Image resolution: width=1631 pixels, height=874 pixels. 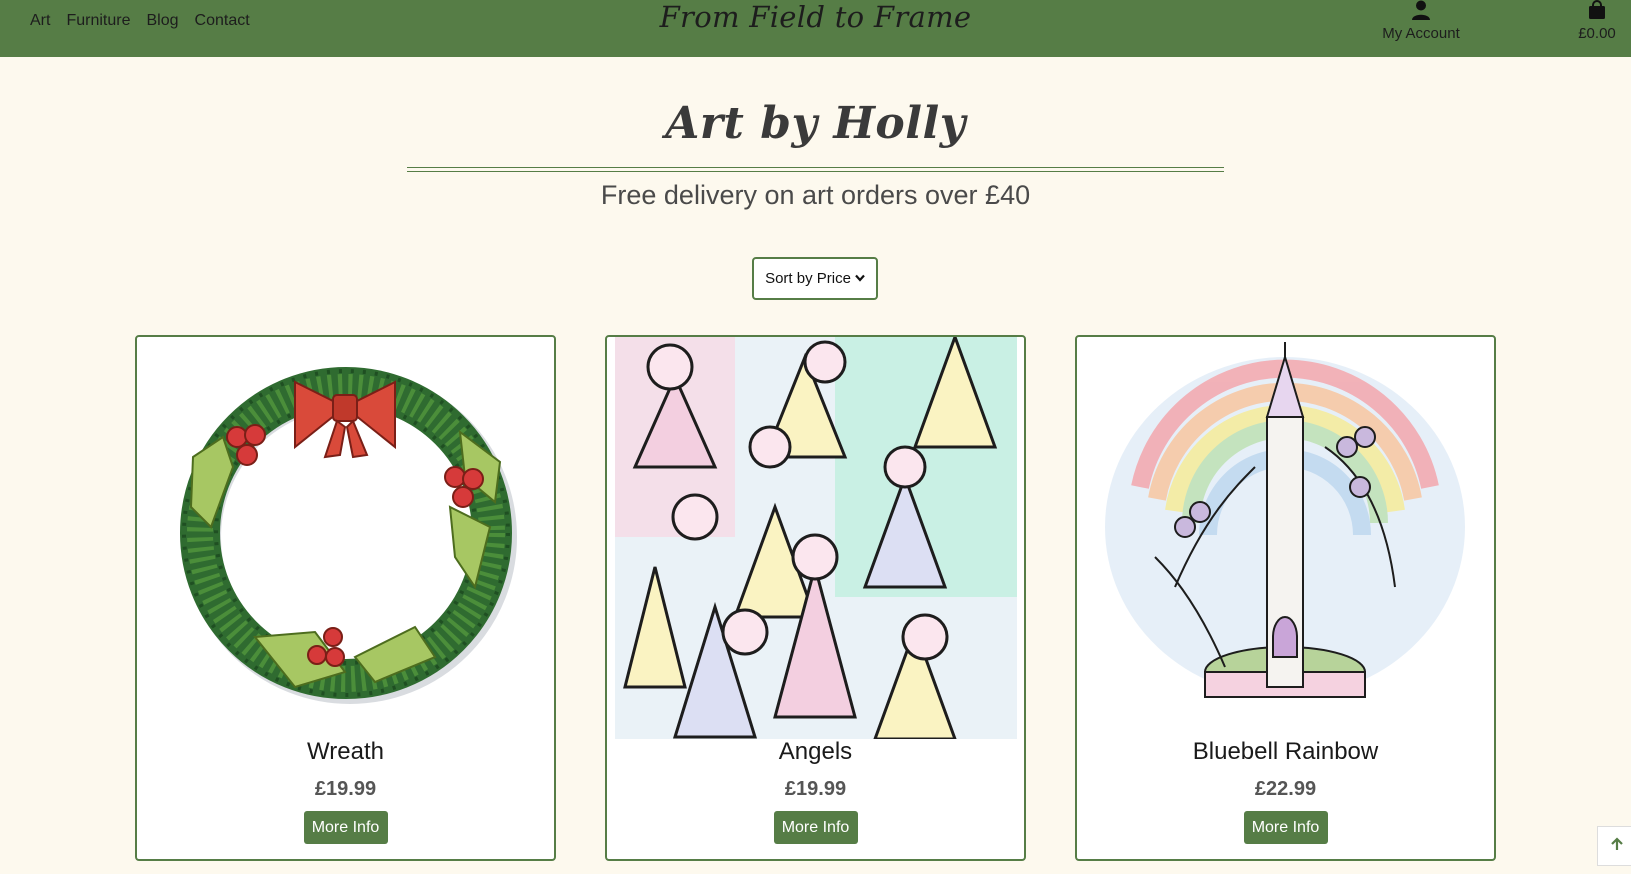 What do you see at coordinates (808, 278) in the screenshot?
I see `sort-select-label: Sort by Price` at bounding box center [808, 278].